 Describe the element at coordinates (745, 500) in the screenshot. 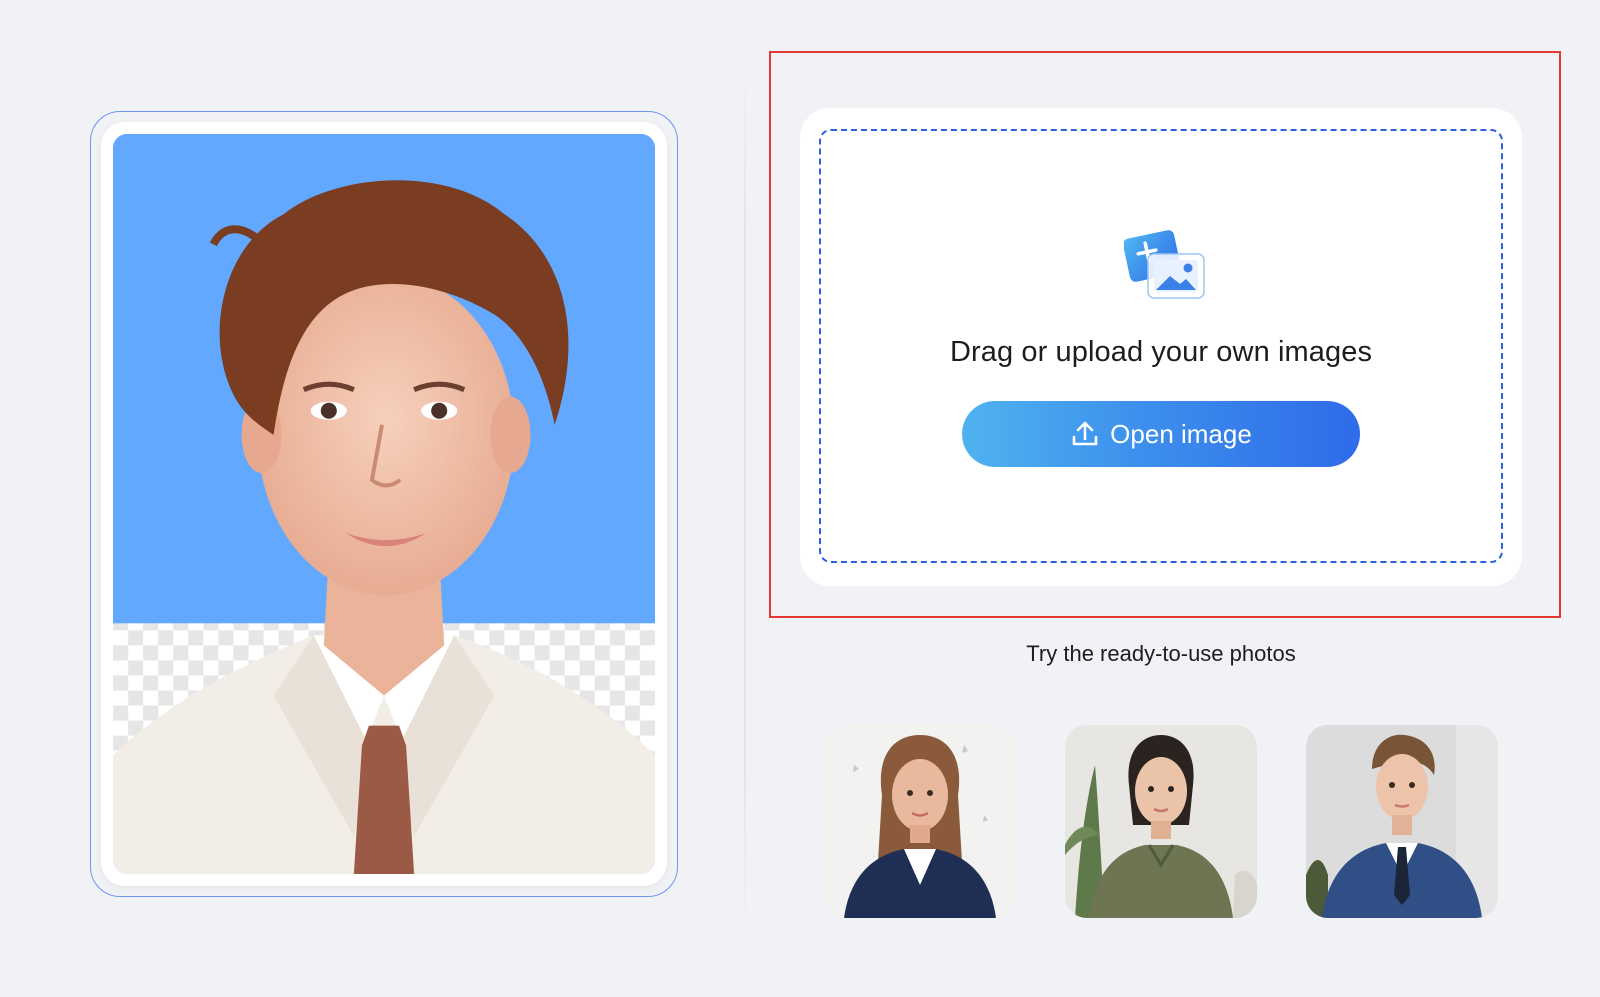

I see `column-divider` at that location.